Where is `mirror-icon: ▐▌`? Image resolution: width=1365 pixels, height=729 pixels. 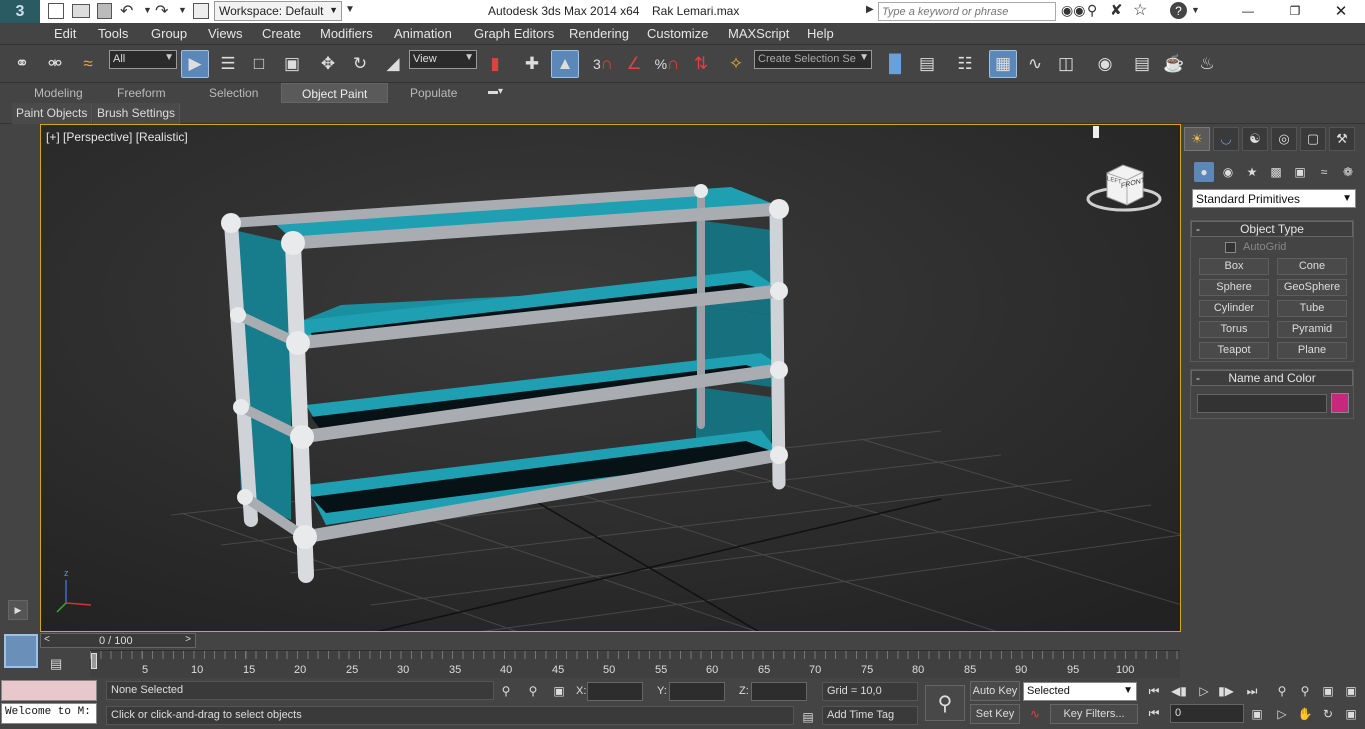 mirror-icon: ▐▌ is located at coordinates (895, 64).